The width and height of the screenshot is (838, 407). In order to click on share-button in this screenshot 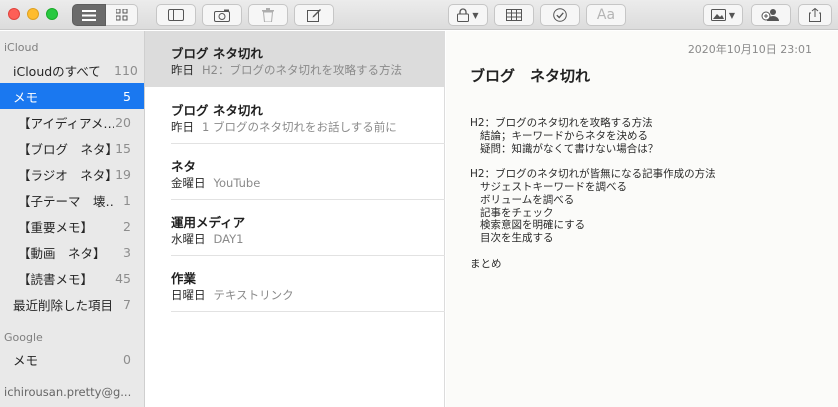, I will do `click(815, 15)`.